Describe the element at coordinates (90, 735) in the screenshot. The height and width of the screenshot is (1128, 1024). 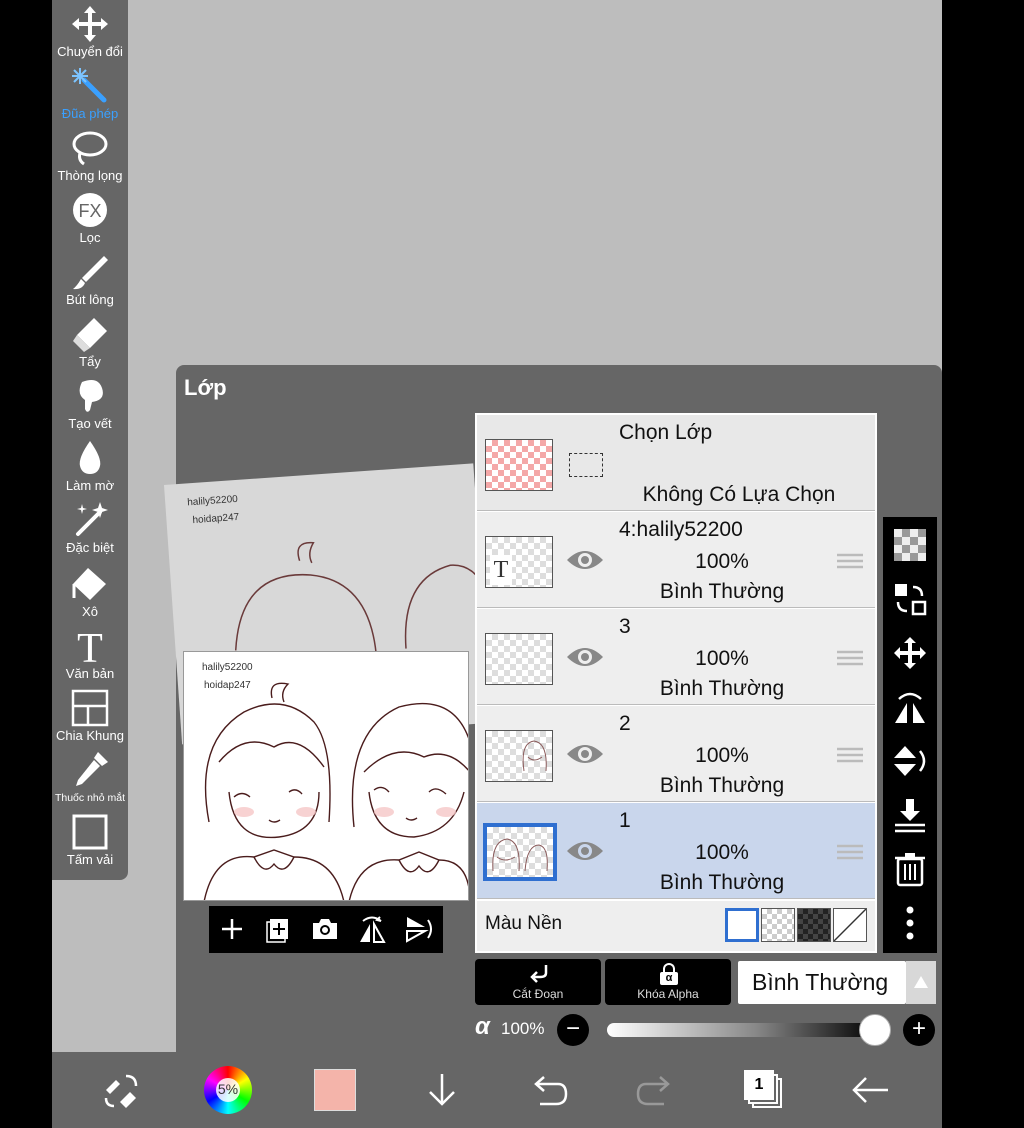
I see `tool-label: Chia Khung` at that location.